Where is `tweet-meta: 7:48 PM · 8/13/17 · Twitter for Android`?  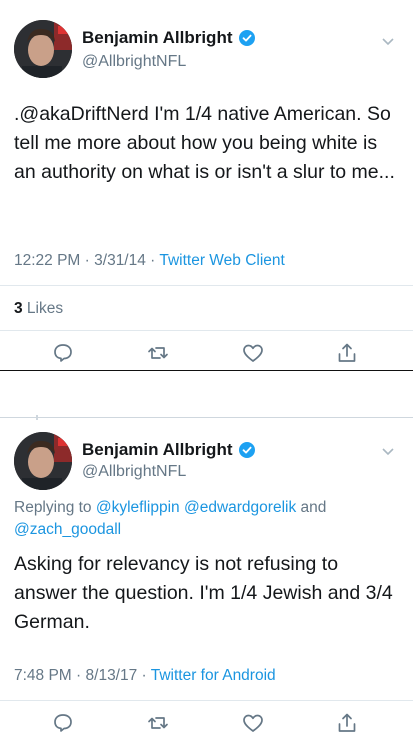
tweet-meta: 7:48 PM · 8/13/17 · Twitter for Android is located at coordinates (145, 676).